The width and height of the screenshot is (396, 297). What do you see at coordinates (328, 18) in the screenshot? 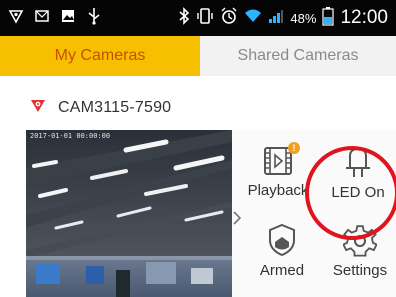
I see `battery-icon` at bounding box center [328, 18].